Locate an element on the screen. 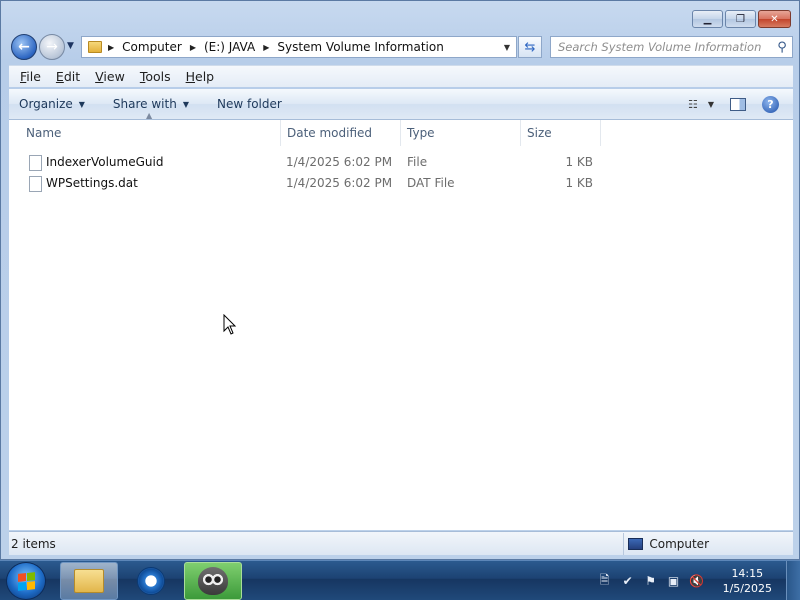 This screenshot has width=800, height=600. close-button: ✕ is located at coordinates (774, 19).